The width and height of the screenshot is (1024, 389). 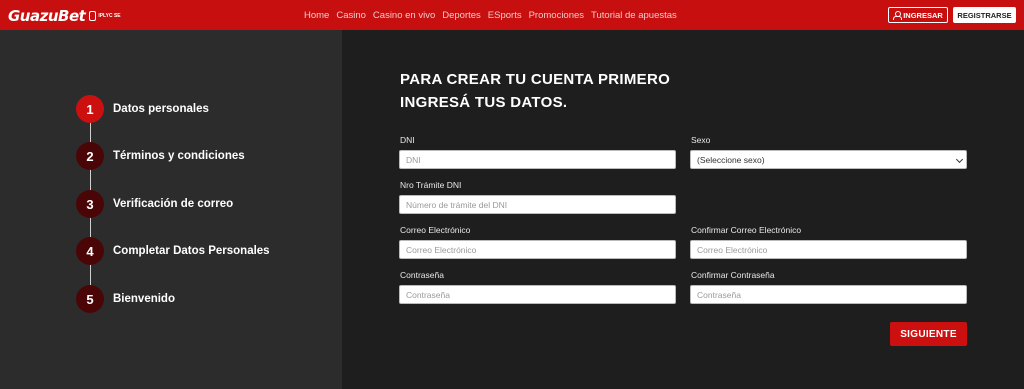 I want to click on step-label: Verificación de correo, so click(x=173, y=204).